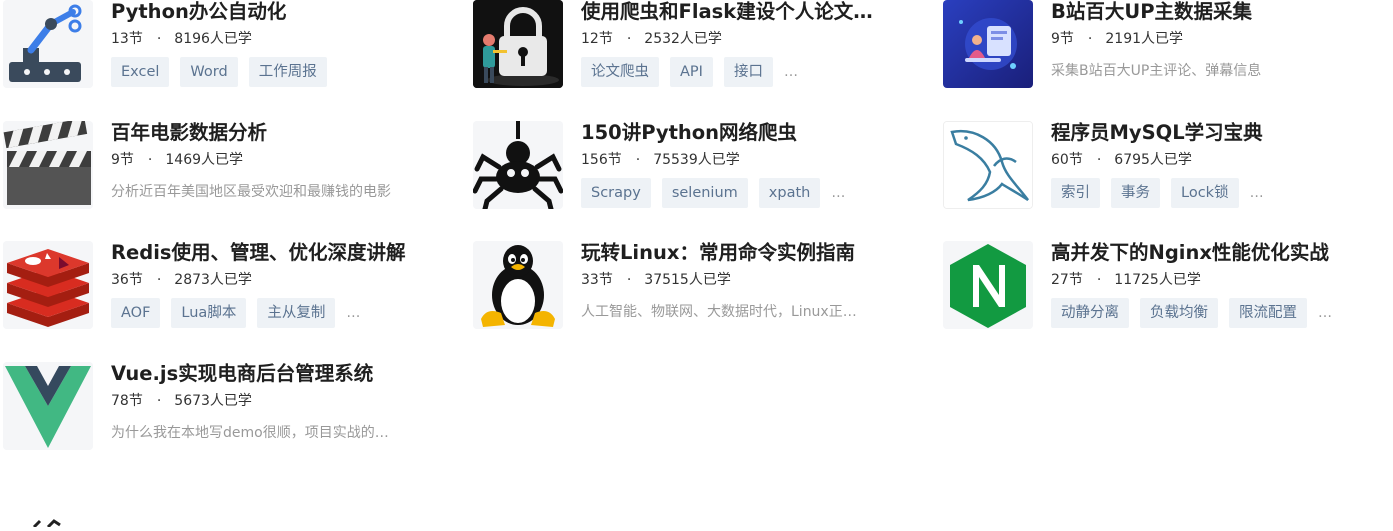 The width and height of the screenshot is (1393, 531). What do you see at coordinates (748, 72) in the screenshot?
I see `course-tag: 接口` at bounding box center [748, 72].